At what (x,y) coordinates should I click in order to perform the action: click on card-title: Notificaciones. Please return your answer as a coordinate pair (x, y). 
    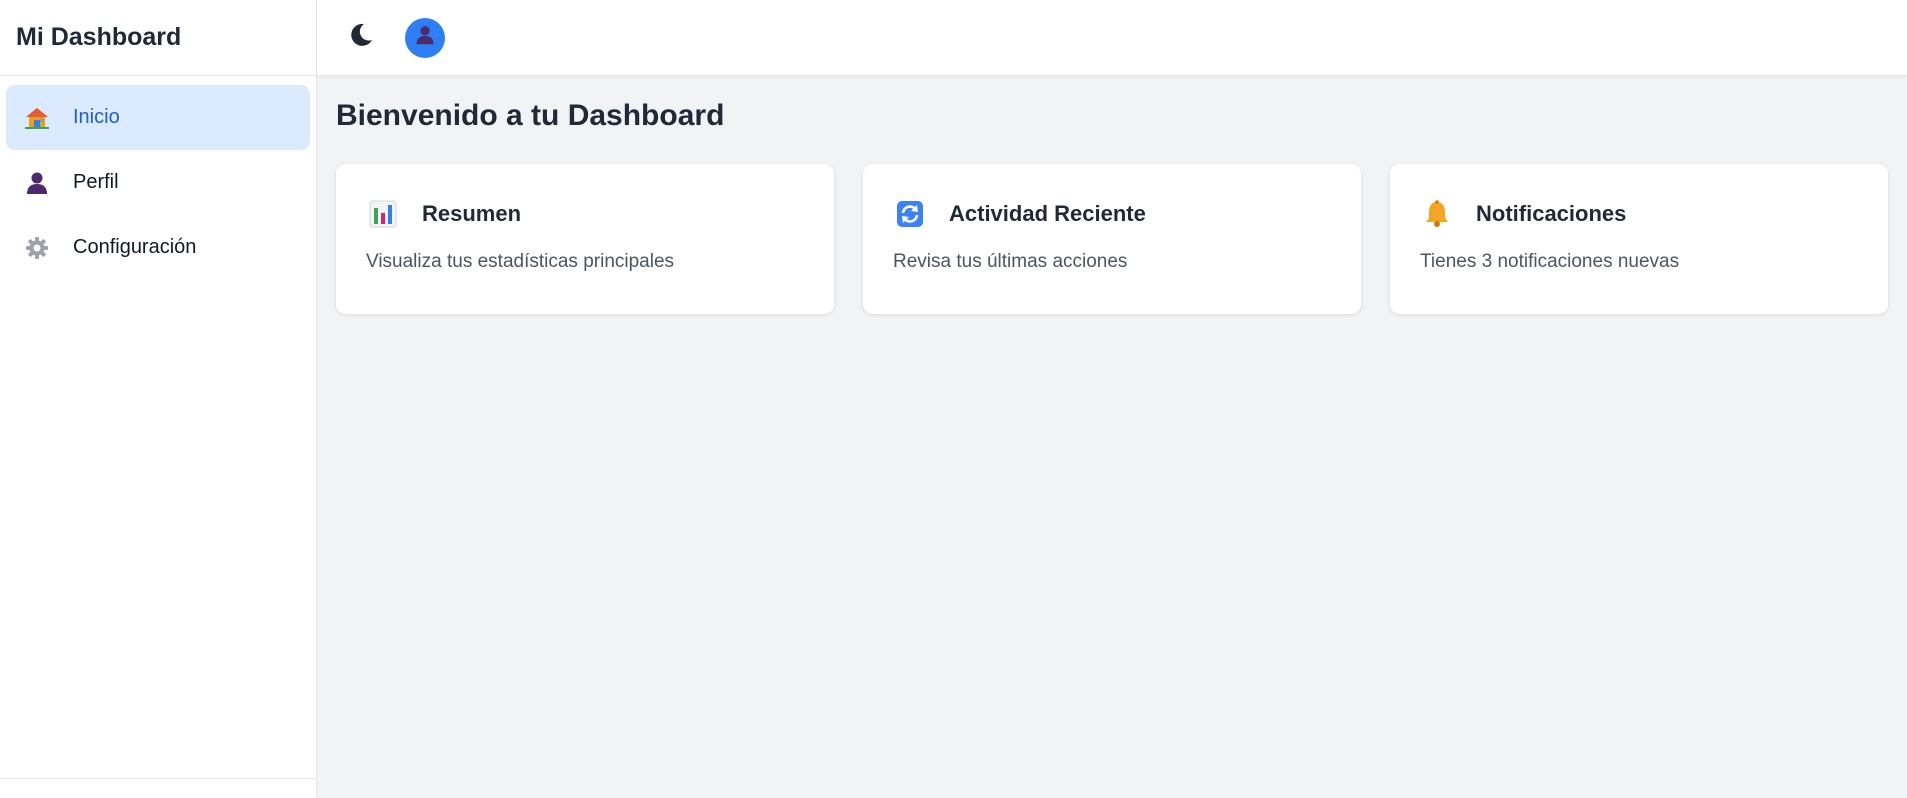
    Looking at the image, I should click on (1551, 213).